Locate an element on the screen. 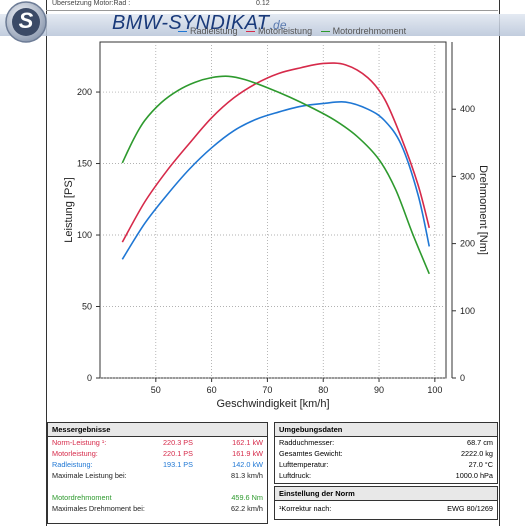 Image resolution: width=525 pixels, height=526 pixels. results-value-ps: 220.1 PS is located at coordinates (178, 453).